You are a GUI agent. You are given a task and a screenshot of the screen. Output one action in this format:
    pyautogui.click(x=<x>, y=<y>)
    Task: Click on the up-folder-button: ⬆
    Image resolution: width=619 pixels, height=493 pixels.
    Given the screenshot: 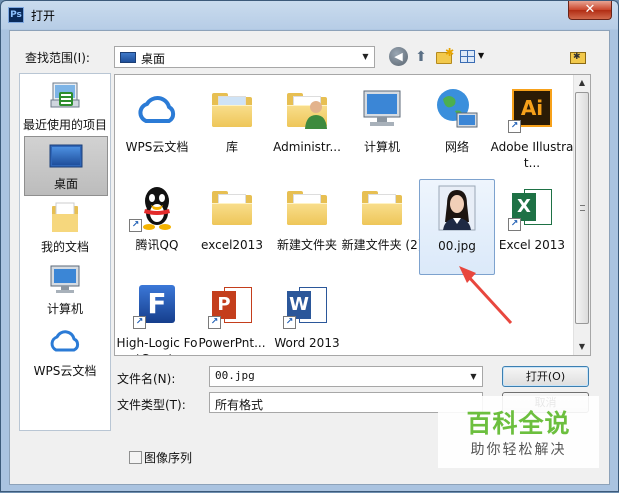 What is the action you would take?
    pyautogui.click(x=421, y=57)
    